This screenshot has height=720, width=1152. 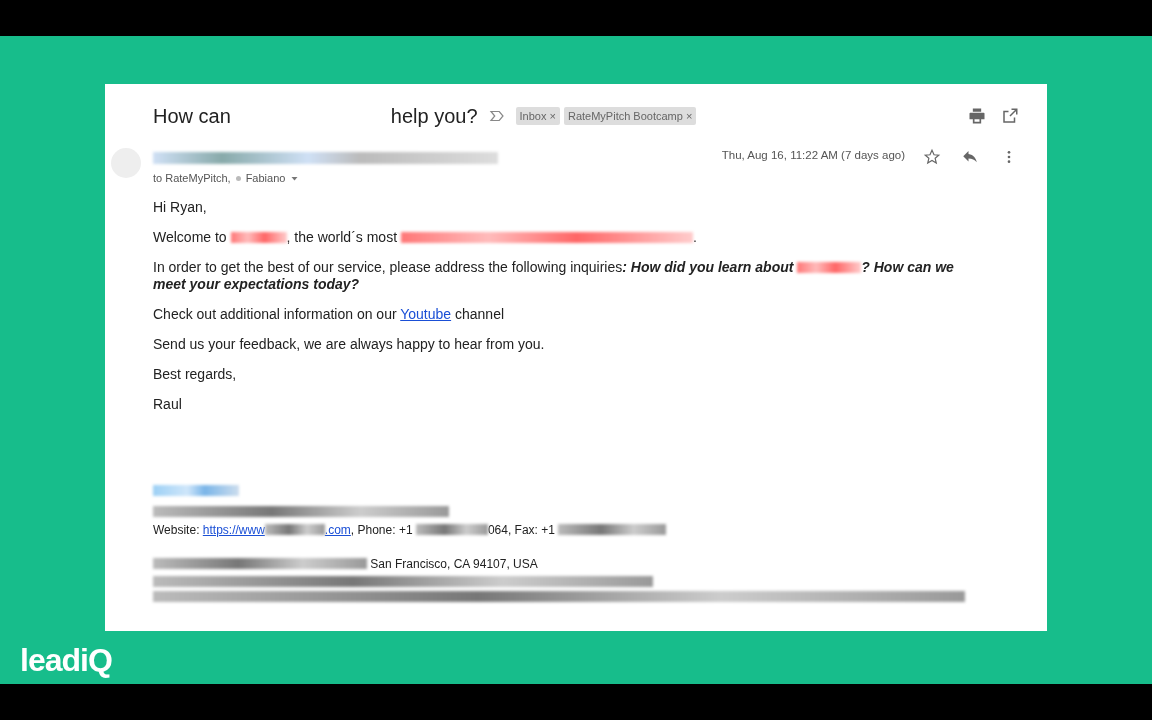 I want to click on star-icon, so click(x=932, y=157).